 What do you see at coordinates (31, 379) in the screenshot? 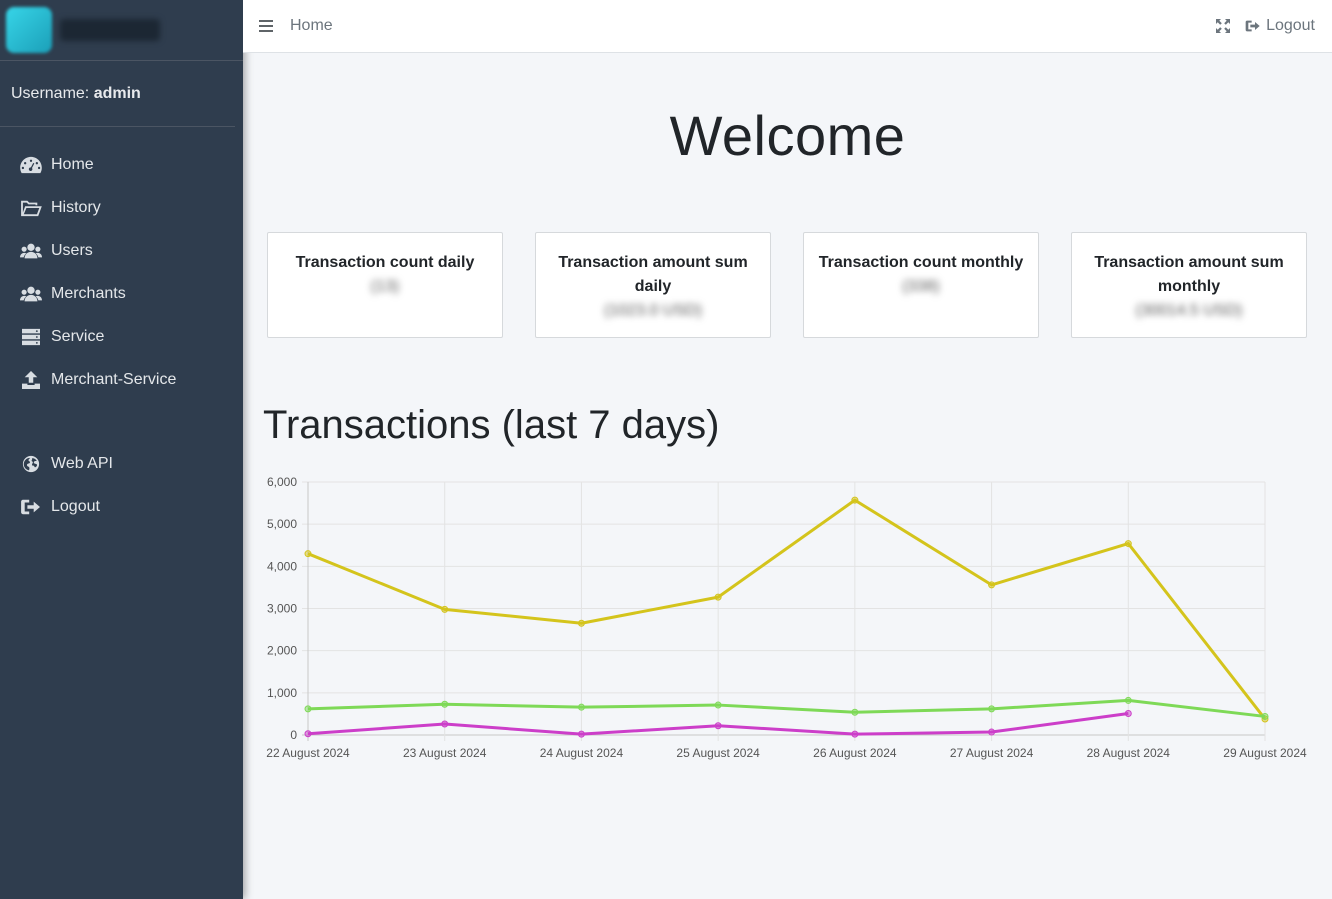
I see `upload-icon` at bounding box center [31, 379].